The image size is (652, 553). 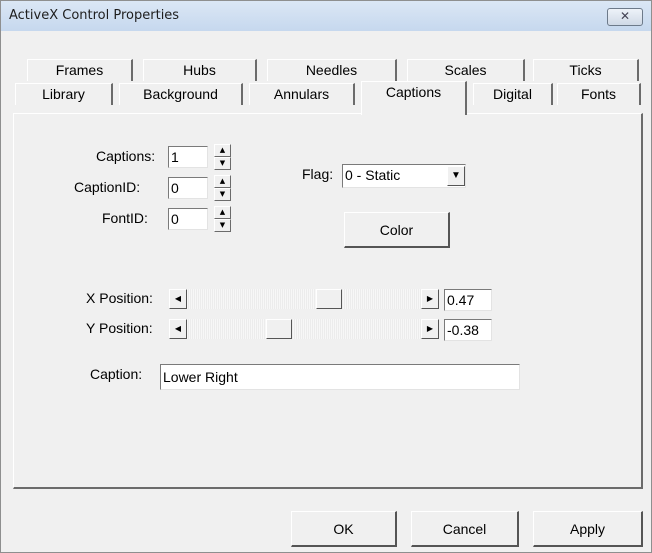 What do you see at coordinates (279, 329) in the screenshot?
I see `y-position-thumb` at bounding box center [279, 329].